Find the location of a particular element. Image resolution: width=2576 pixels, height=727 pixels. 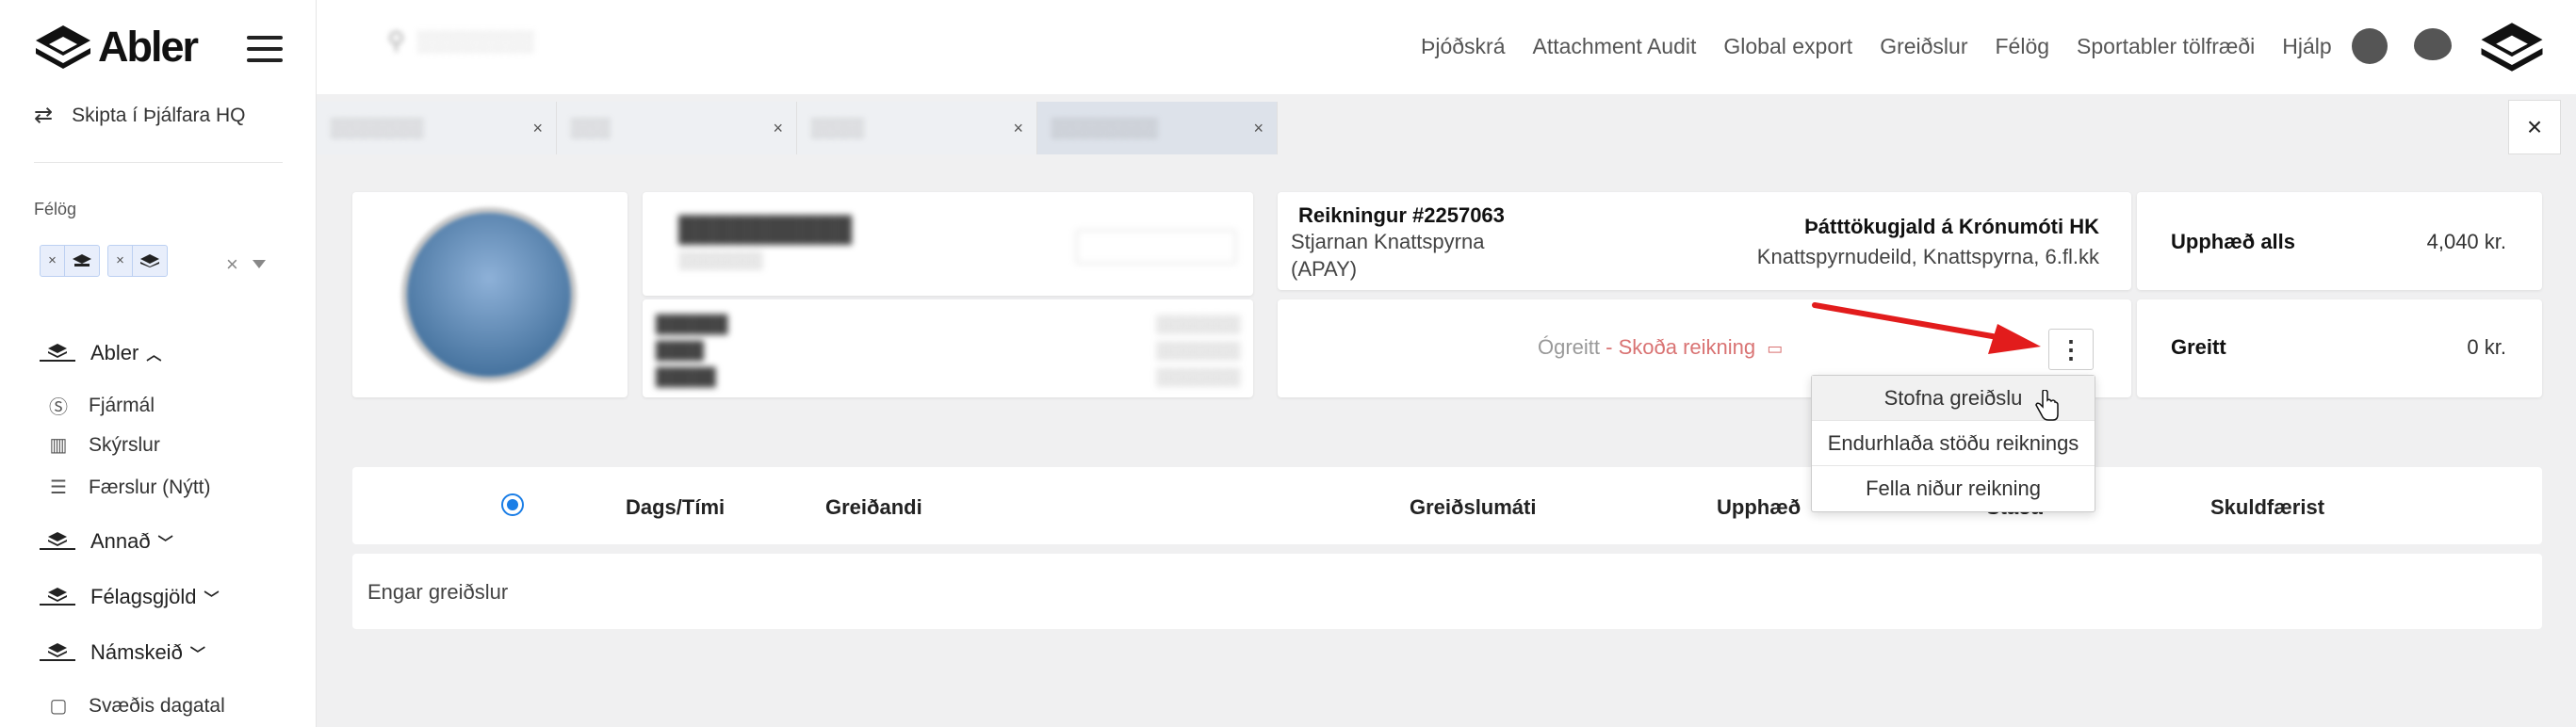

brand-logo: Abler is located at coordinates (116, 47).